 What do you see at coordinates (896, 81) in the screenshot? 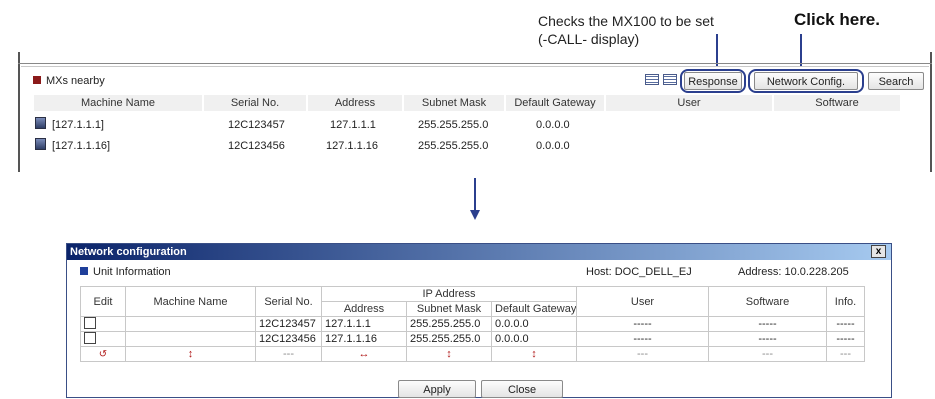
I see `search-button: Search` at bounding box center [896, 81].